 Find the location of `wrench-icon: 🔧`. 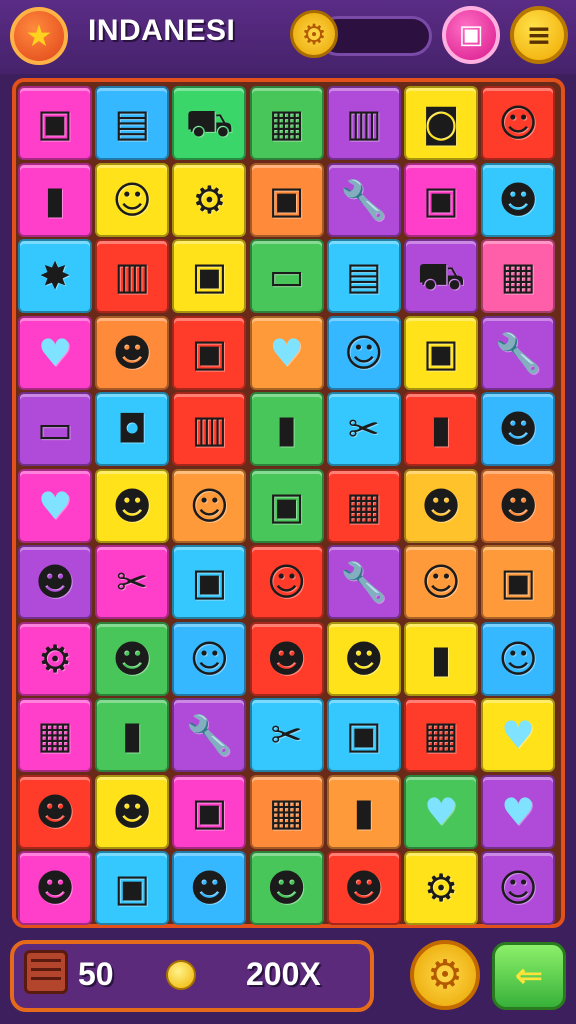

wrench-icon: 🔧 is located at coordinates (209, 735).